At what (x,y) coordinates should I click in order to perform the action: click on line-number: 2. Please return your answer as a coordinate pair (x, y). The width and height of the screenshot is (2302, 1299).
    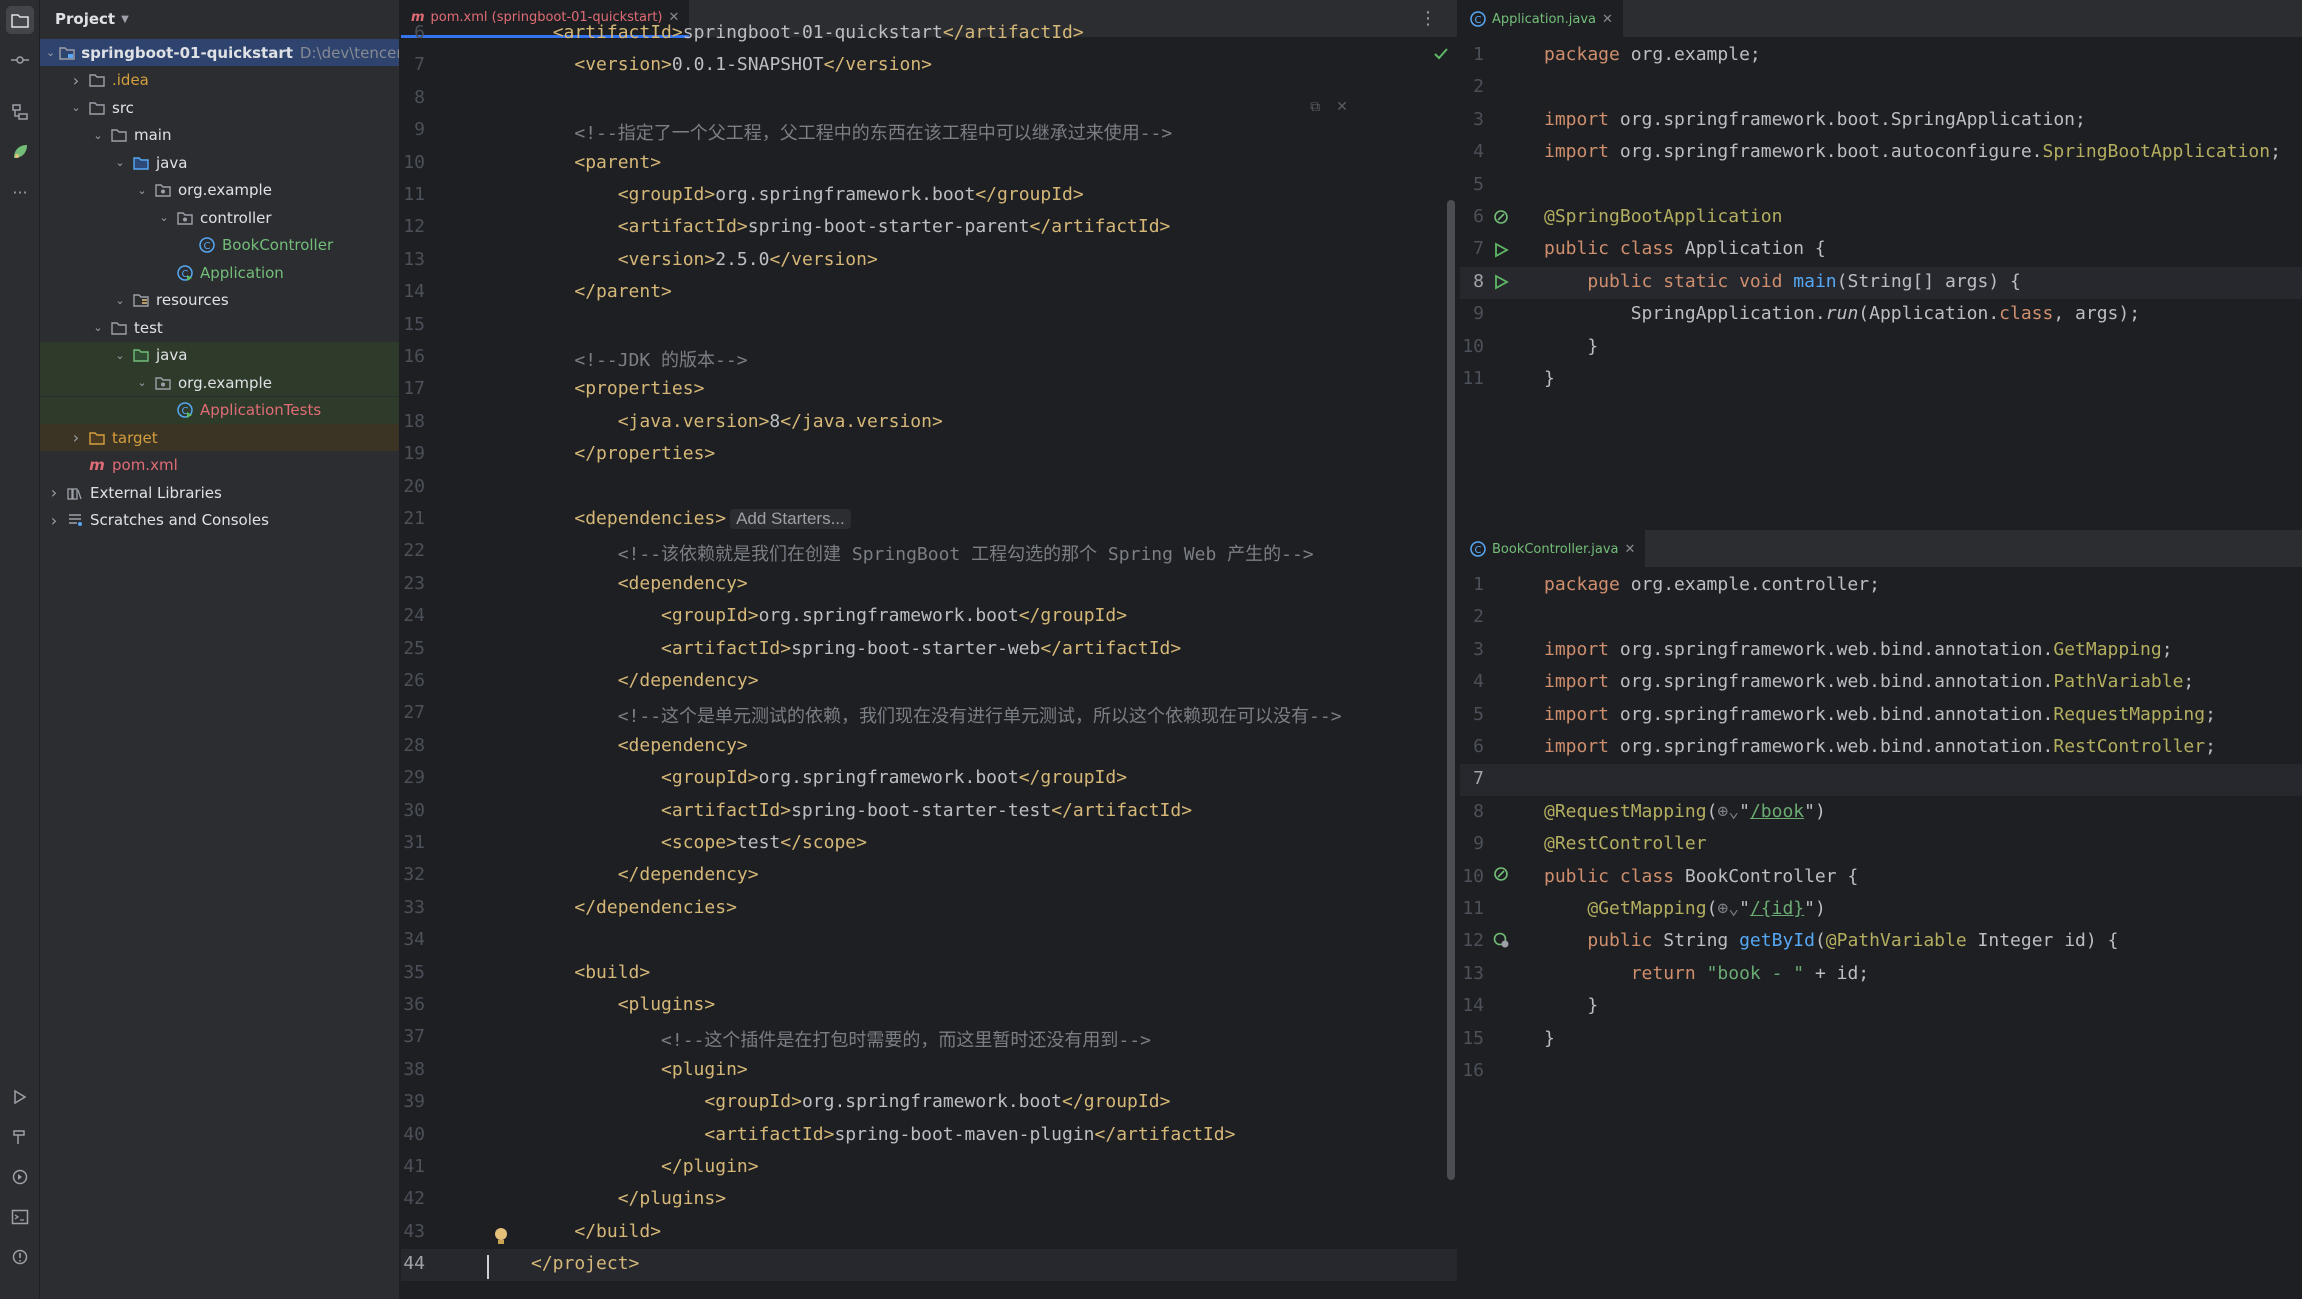
    Looking at the image, I should click on (1478, 617).